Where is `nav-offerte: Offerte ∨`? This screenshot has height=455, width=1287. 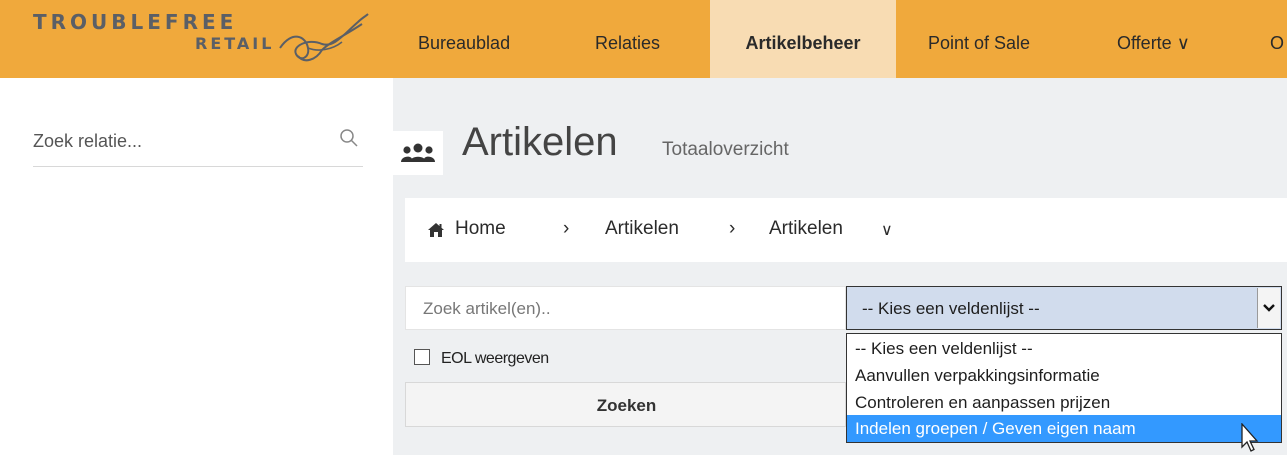 nav-offerte: Offerte ∨ is located at coordinates (1153, 39).